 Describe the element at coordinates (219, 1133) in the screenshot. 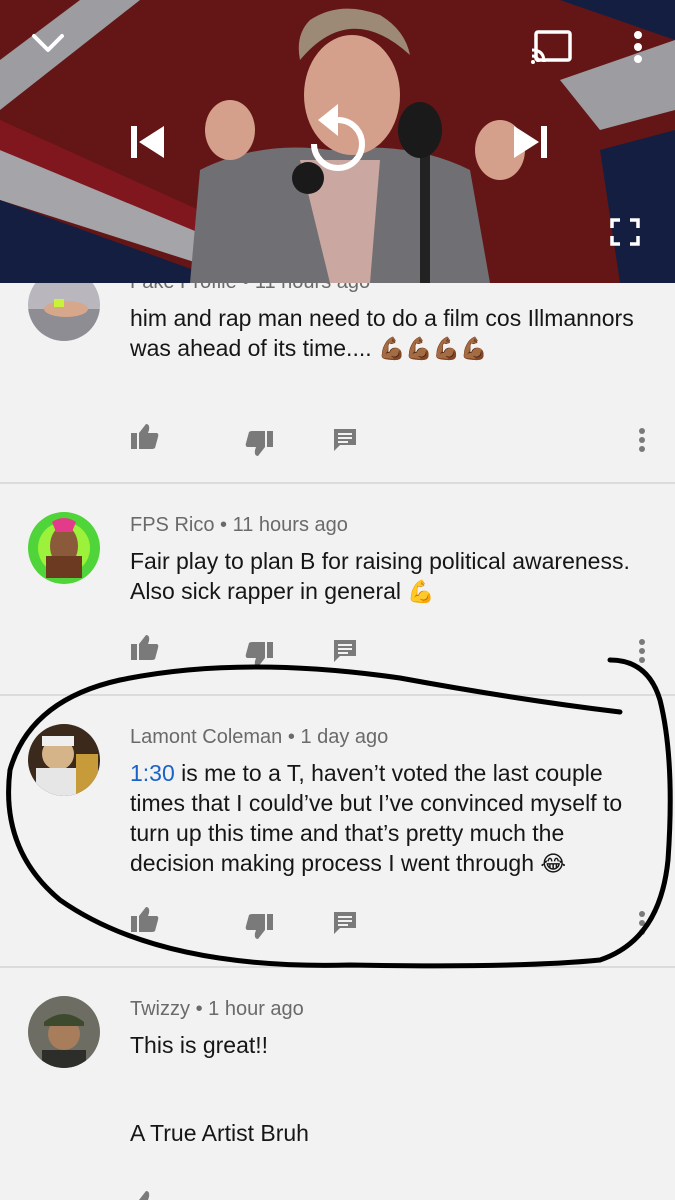

I see `comment-text-content: A True Artist Bruh` at that location.